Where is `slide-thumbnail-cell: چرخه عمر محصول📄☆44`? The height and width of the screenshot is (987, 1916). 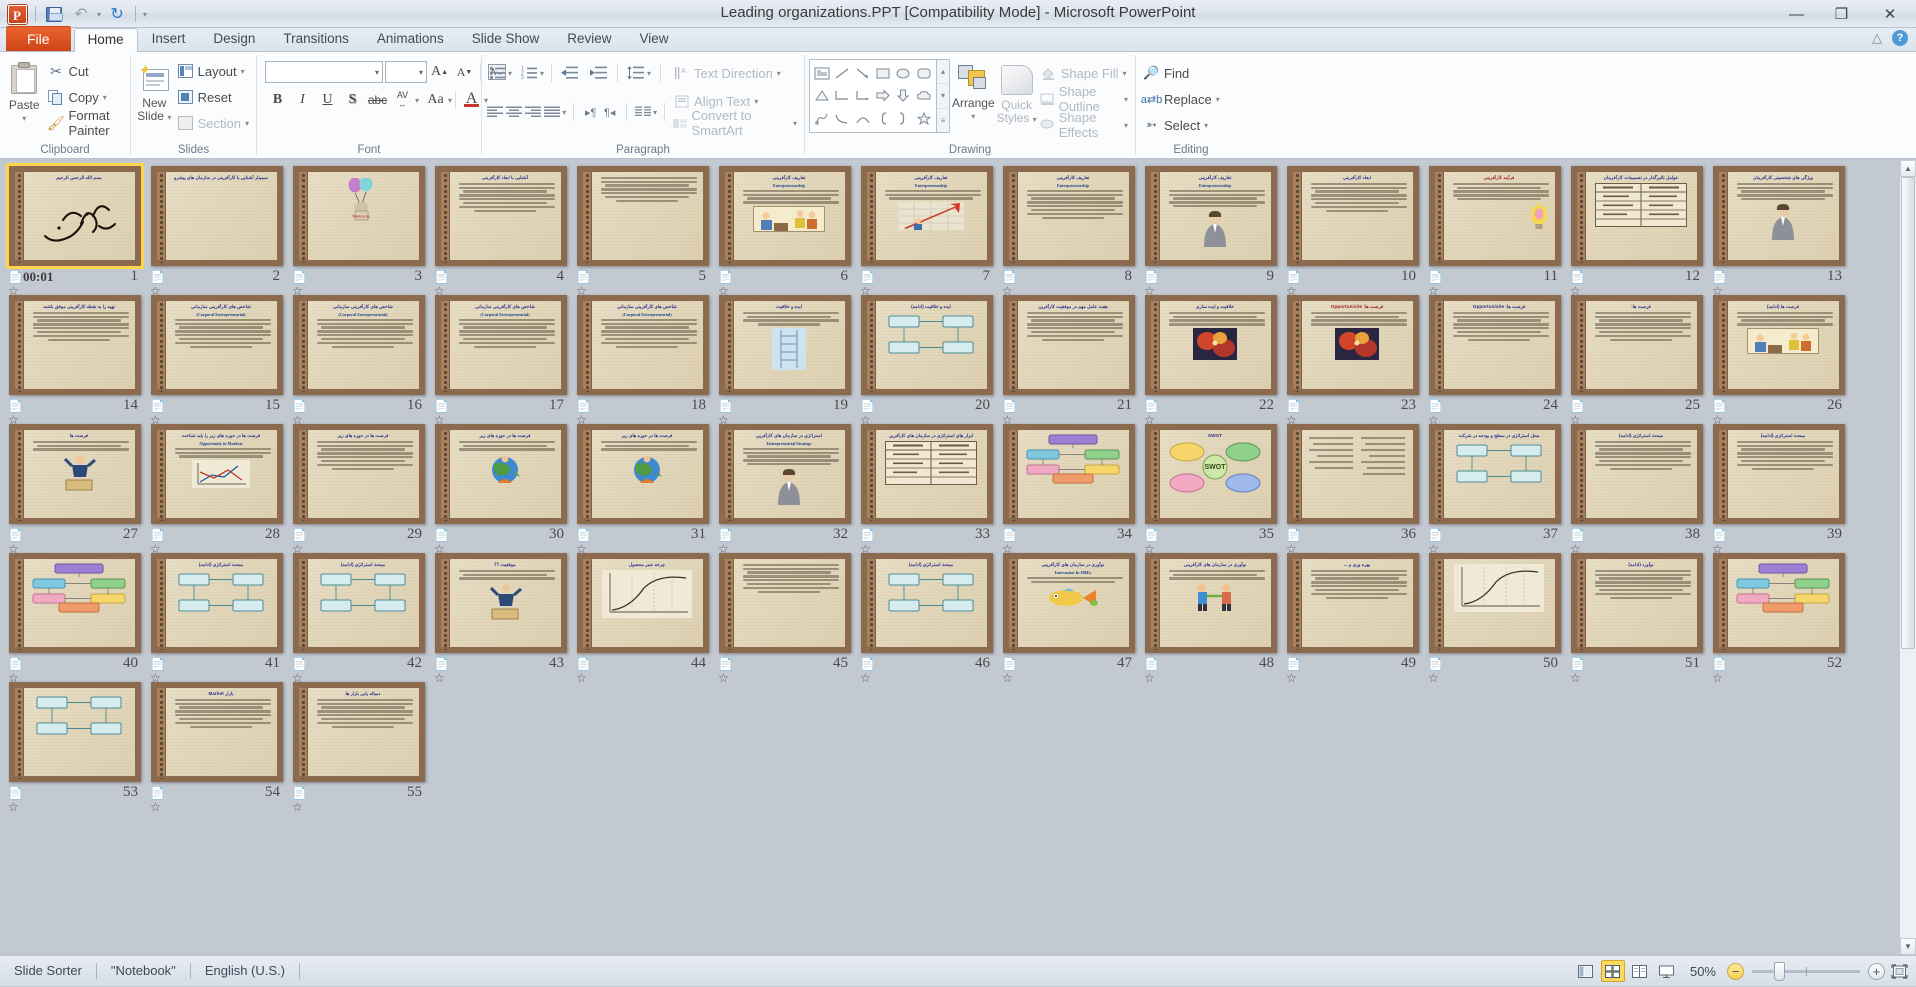 slide-thumbnail-cell: چرخه عمر محصول📄☆44 is located at coordinates (643, 615).